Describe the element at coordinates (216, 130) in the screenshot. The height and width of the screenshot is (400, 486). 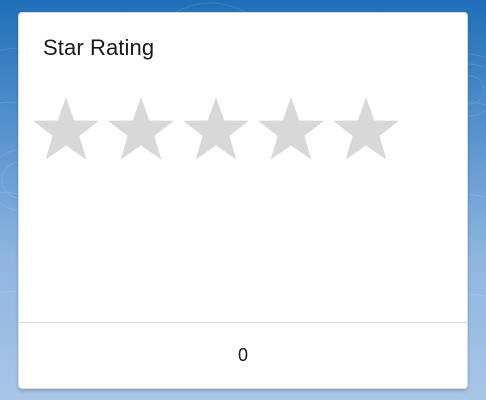
I see `star-3-icon` at that location.